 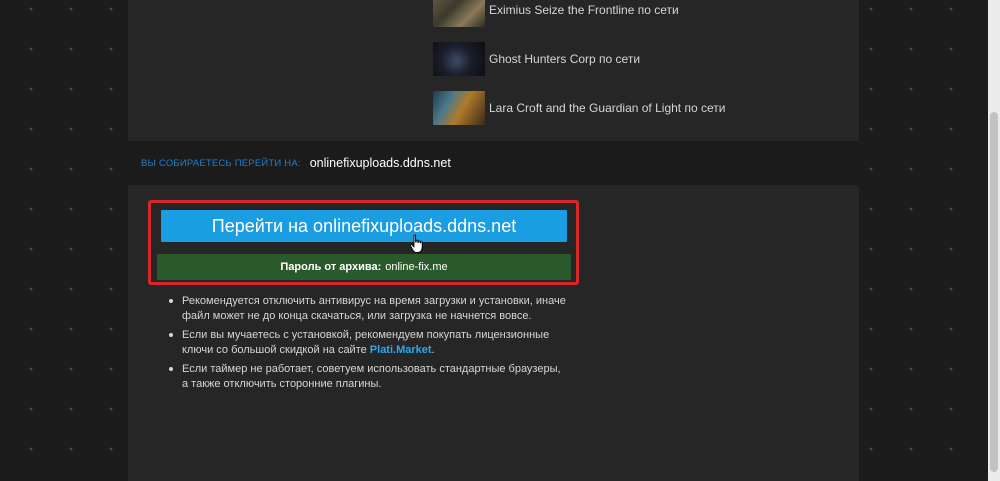 I want to click on eximius-thumbnail, so click(x=459, y=13).